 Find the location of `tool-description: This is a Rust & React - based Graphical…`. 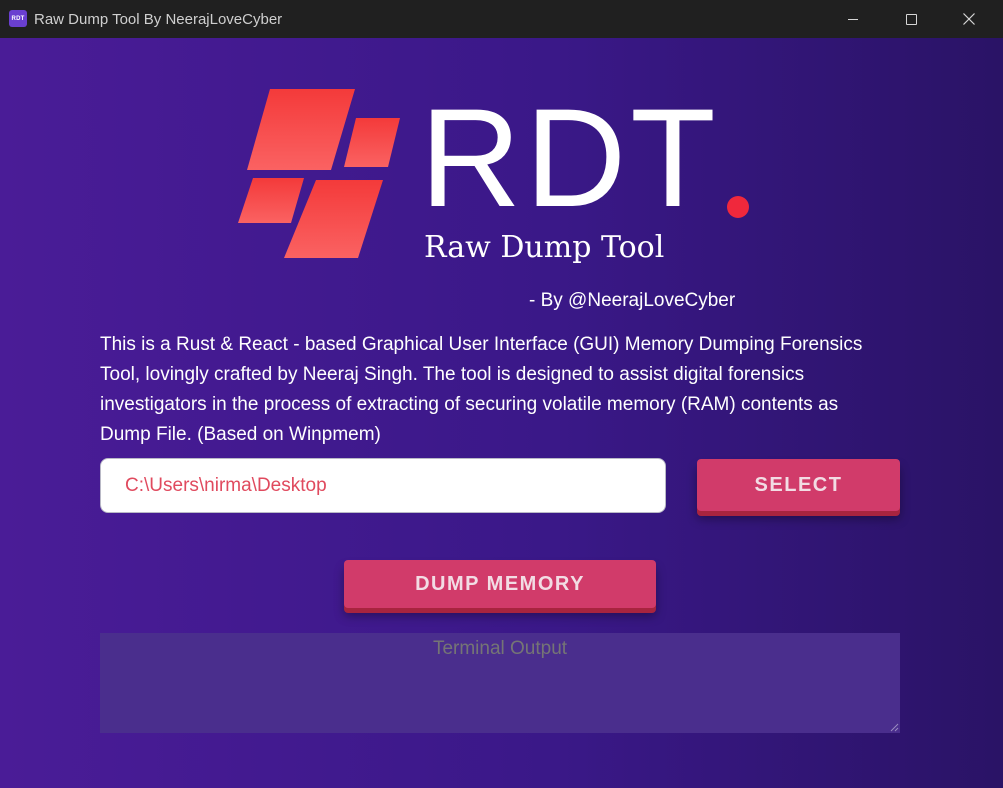

tool-description: This is a Rust & React - based Graphical… is located at coordinates (481, 389).